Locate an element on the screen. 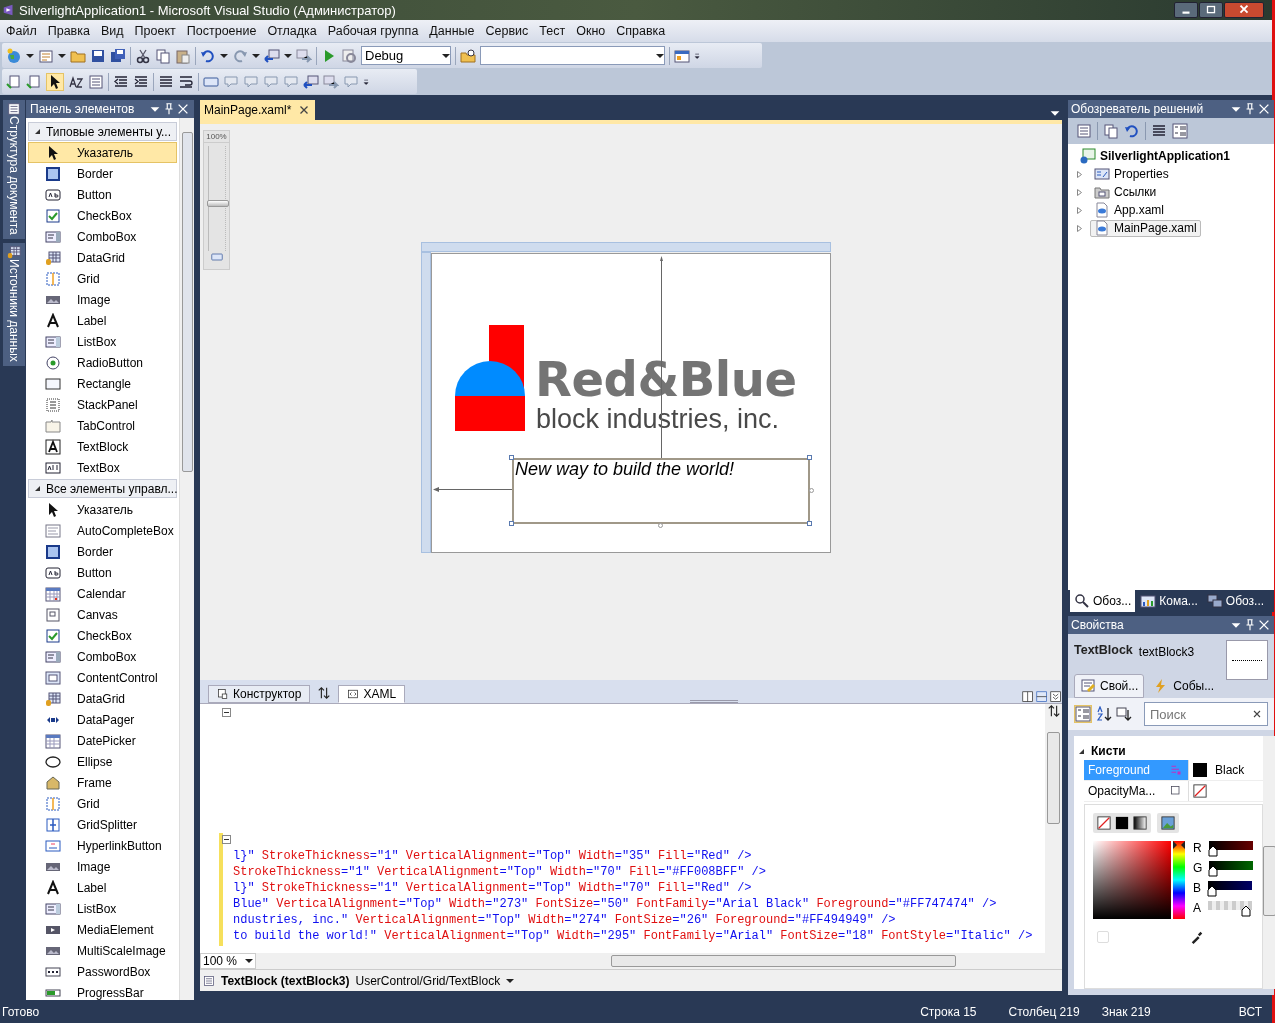 This screenshot has width=1275, height=1023. tree-item: Ссылки is located at coordinates (1125, 192).